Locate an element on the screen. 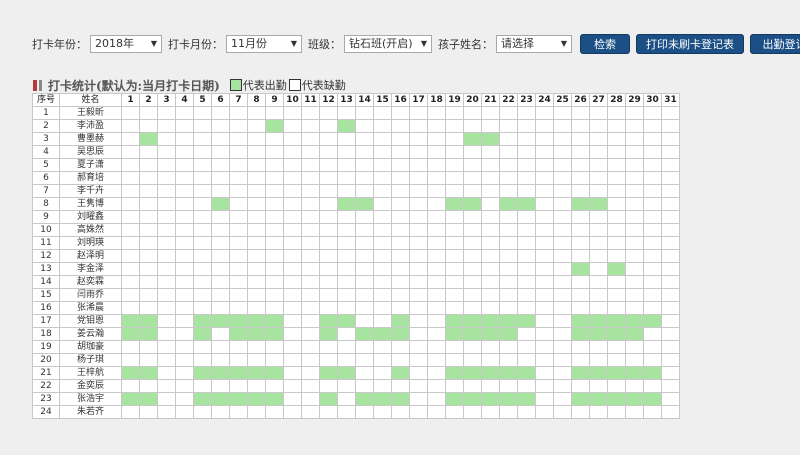  col-header-day-17: 17 is located at coordinates (418, 100).